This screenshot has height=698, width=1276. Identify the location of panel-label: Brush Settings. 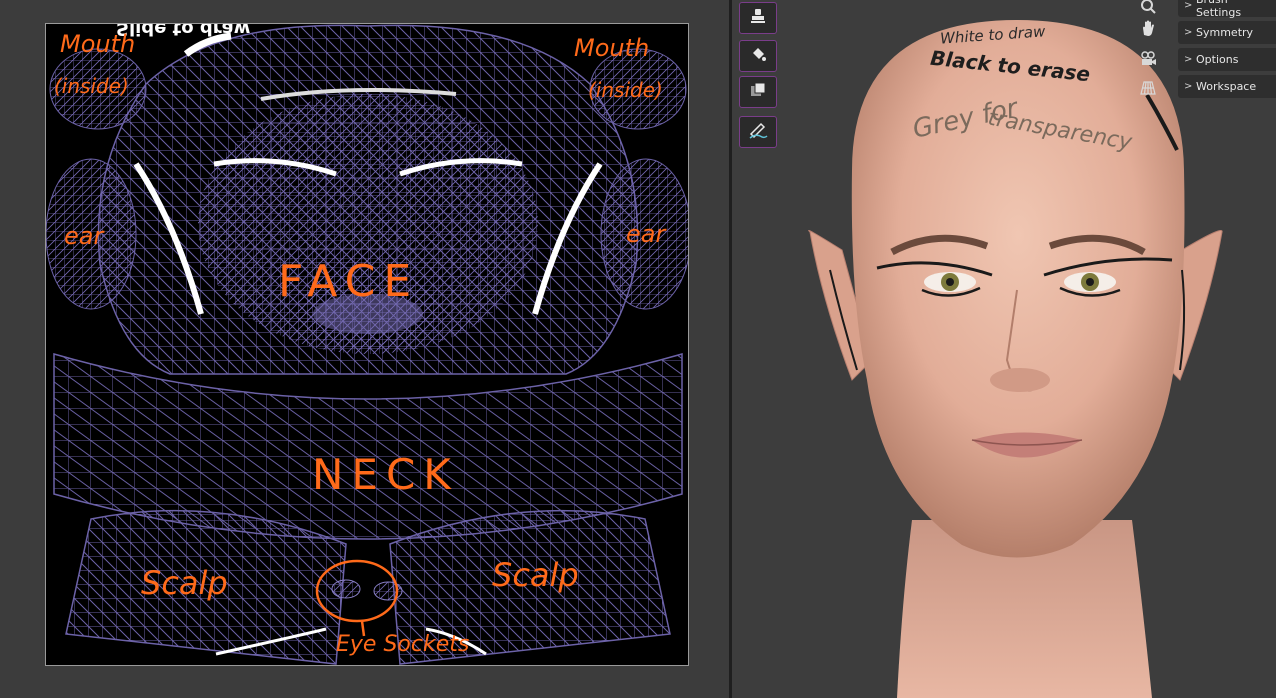
(1218, 9).